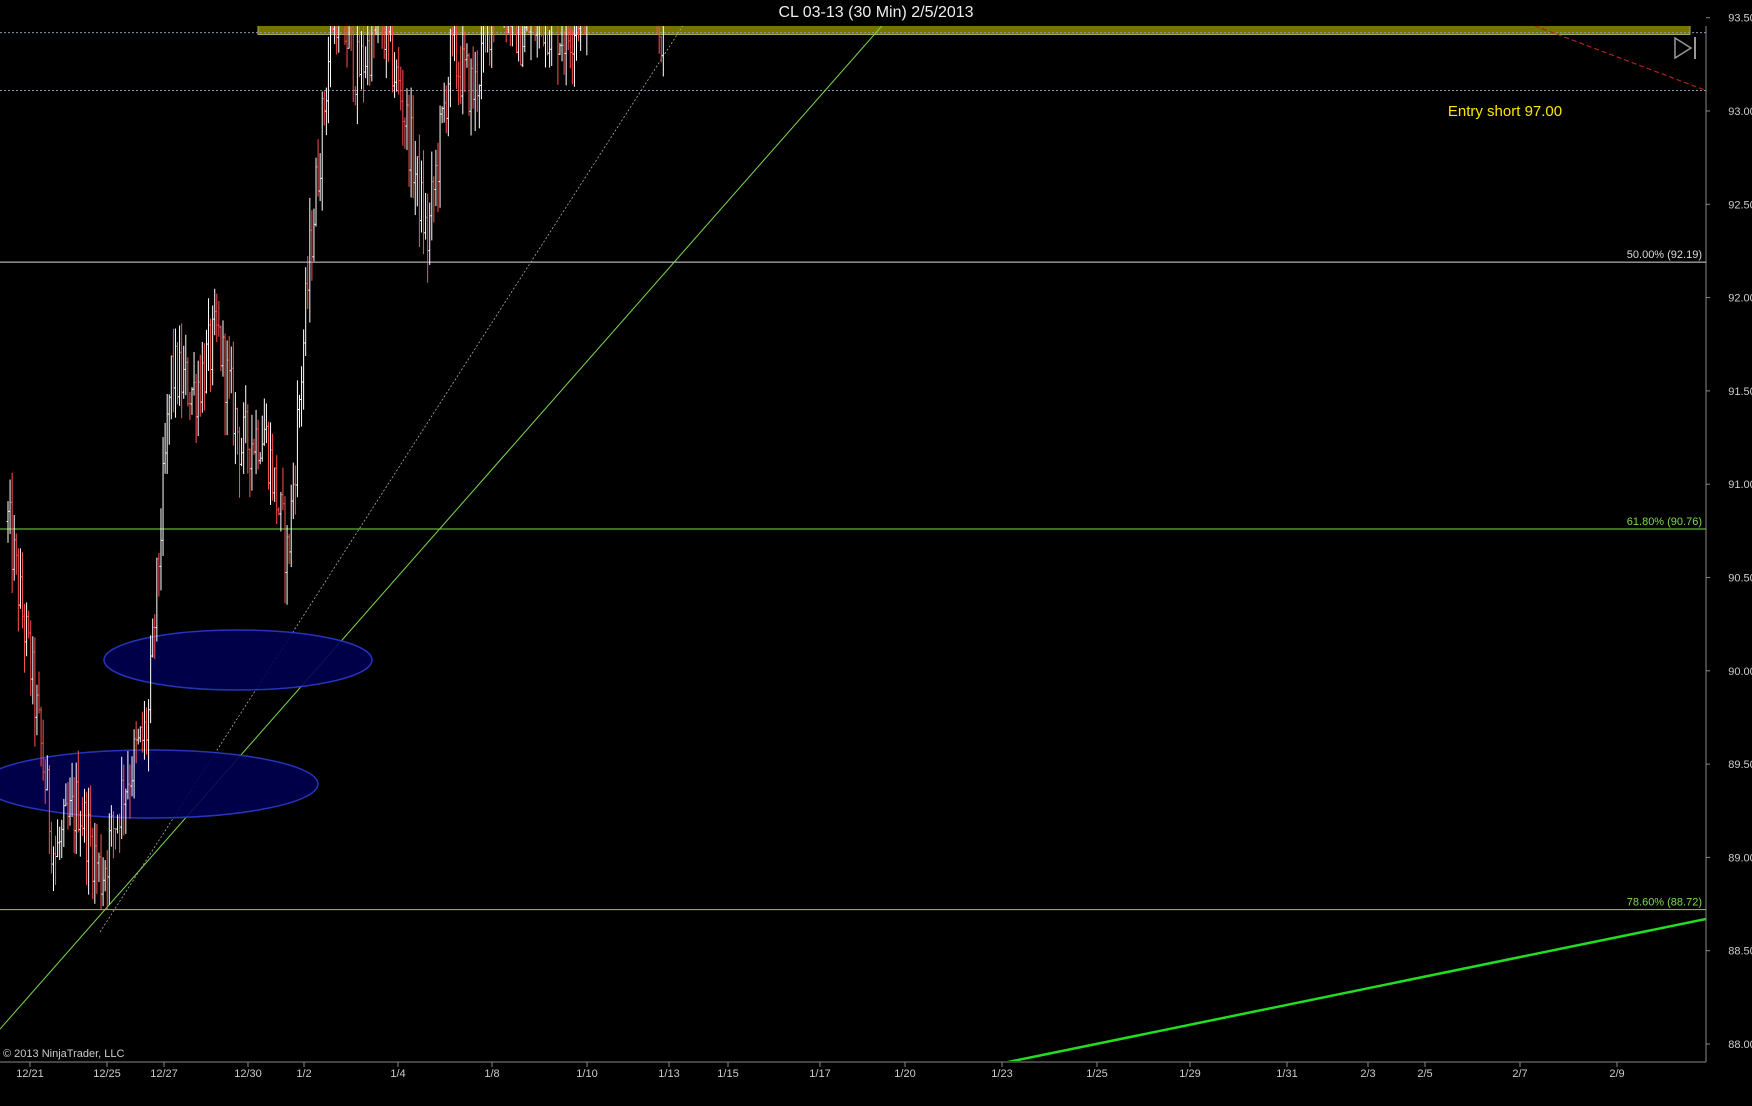 This screenshot has width=1752, height=1106. I want to click on x-tick-label: 1/23, so click(1001, 1074).